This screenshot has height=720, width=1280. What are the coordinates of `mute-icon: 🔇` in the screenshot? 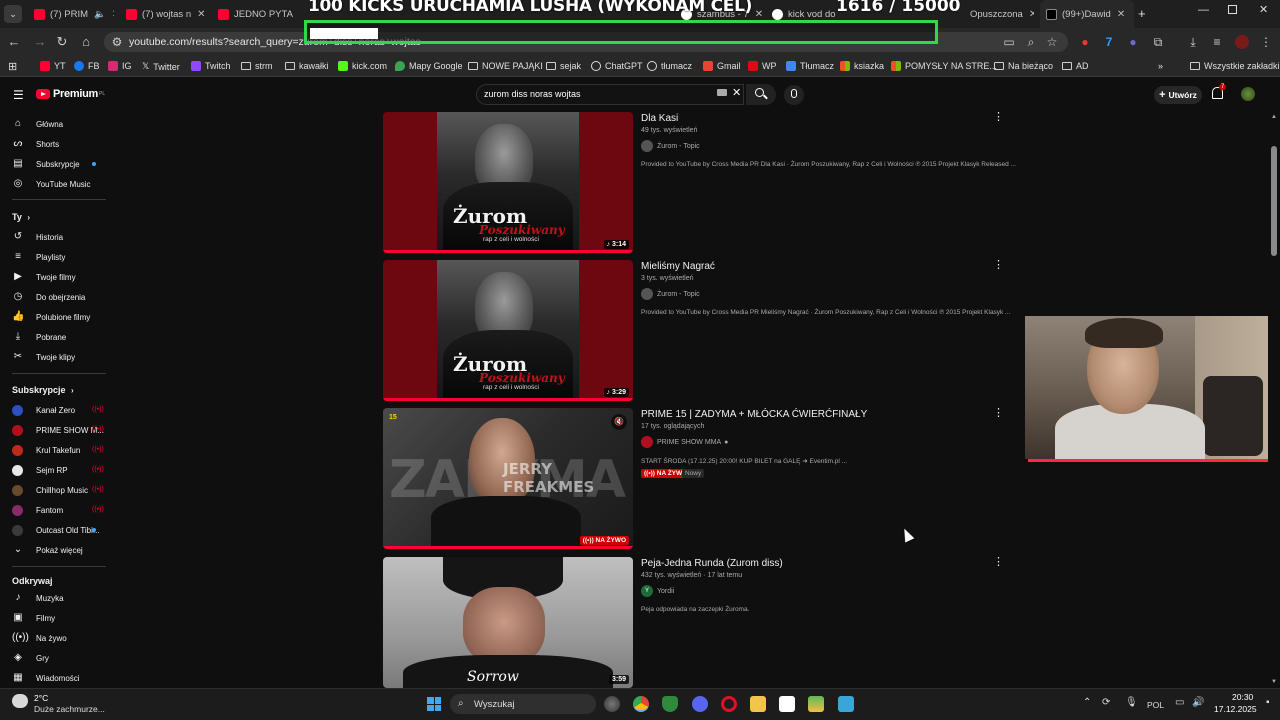 It's located at (619, 422).